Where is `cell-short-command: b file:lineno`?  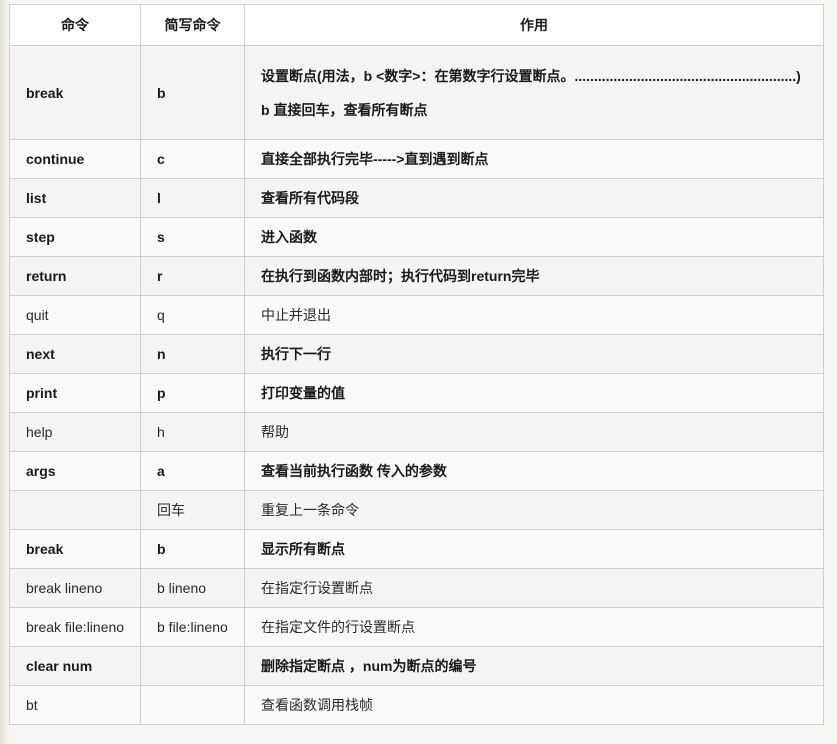
cell-short-command: b file:lineno is located at coordinates (192, 627).